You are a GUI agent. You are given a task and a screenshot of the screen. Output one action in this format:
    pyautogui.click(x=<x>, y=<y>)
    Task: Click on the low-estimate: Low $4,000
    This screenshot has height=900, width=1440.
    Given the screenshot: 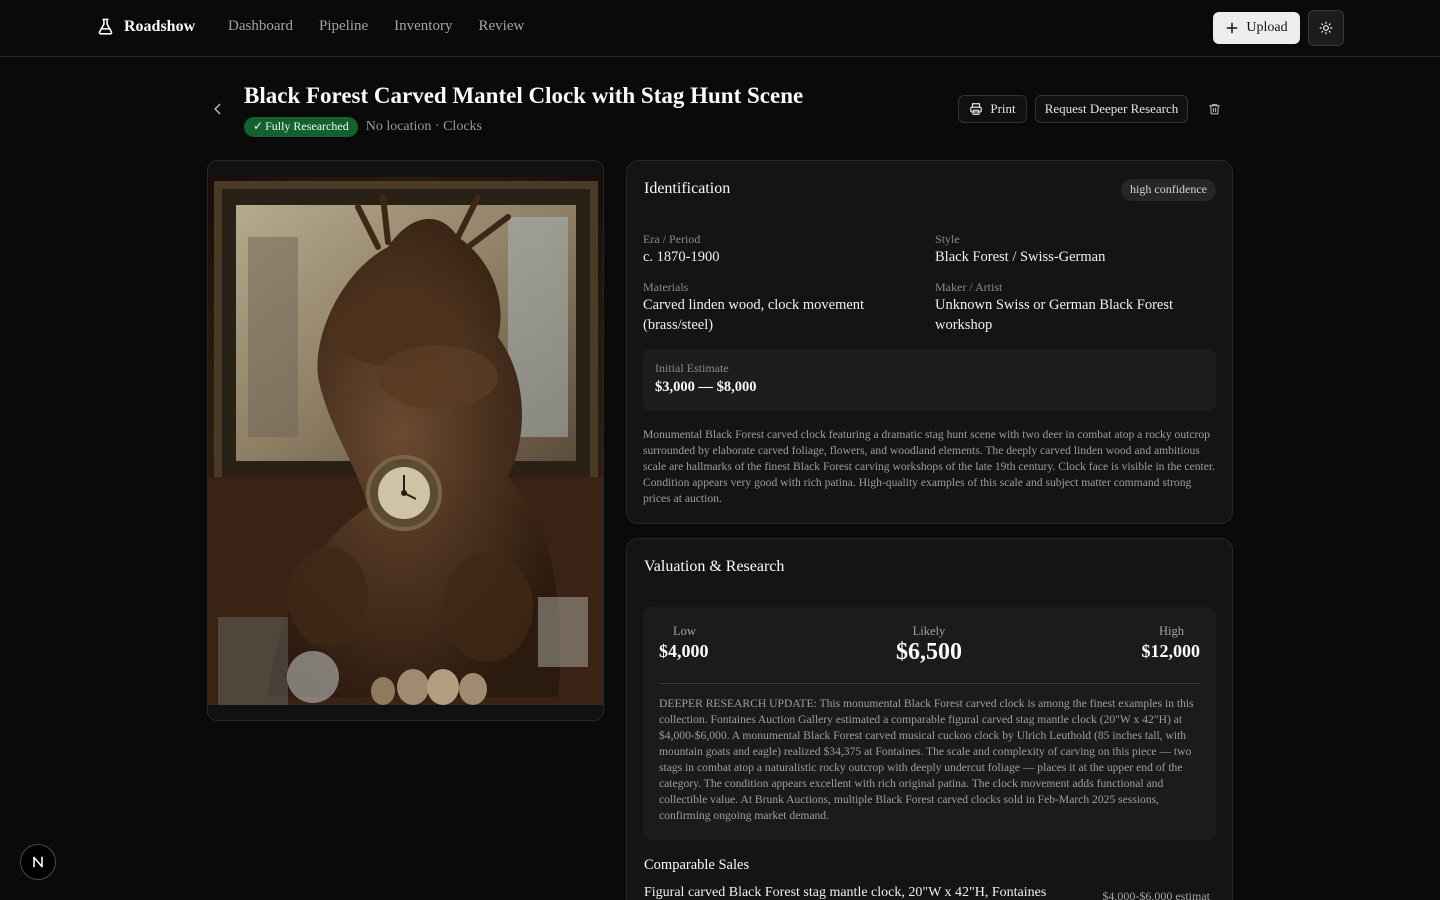 What is the action you would take?
    pyautogui.click(x=684, y=642)
    